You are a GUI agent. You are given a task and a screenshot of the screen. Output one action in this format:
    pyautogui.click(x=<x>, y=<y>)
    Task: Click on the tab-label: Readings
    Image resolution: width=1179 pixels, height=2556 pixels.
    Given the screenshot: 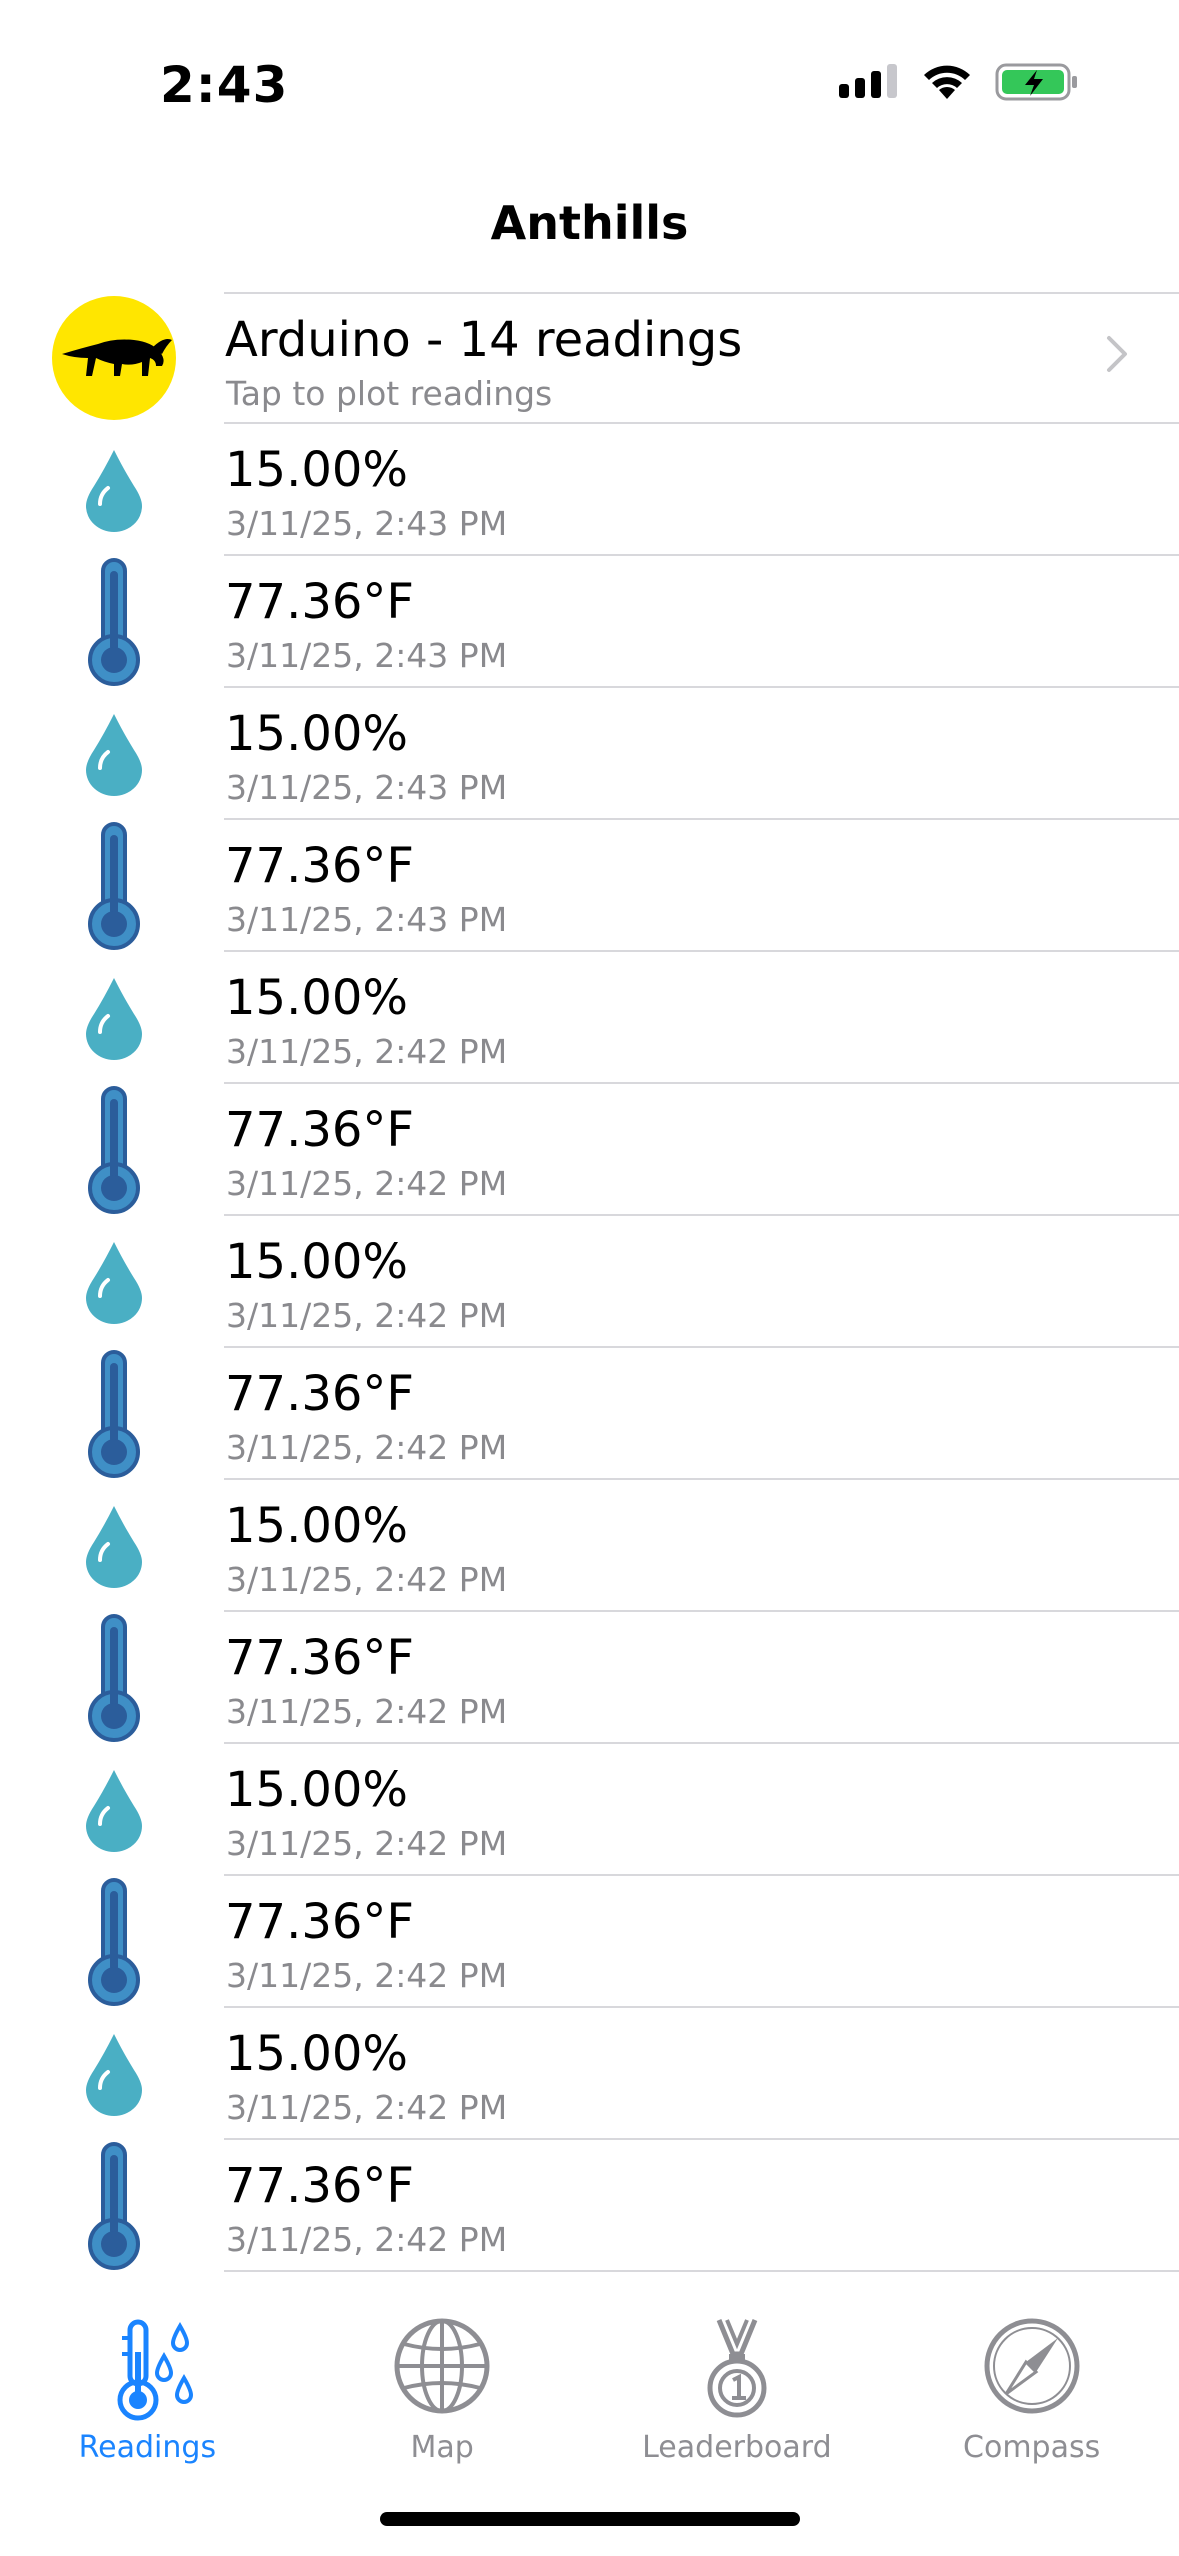 What is the action you would take?
    pyautogui.click(x=147, y=2447)
    